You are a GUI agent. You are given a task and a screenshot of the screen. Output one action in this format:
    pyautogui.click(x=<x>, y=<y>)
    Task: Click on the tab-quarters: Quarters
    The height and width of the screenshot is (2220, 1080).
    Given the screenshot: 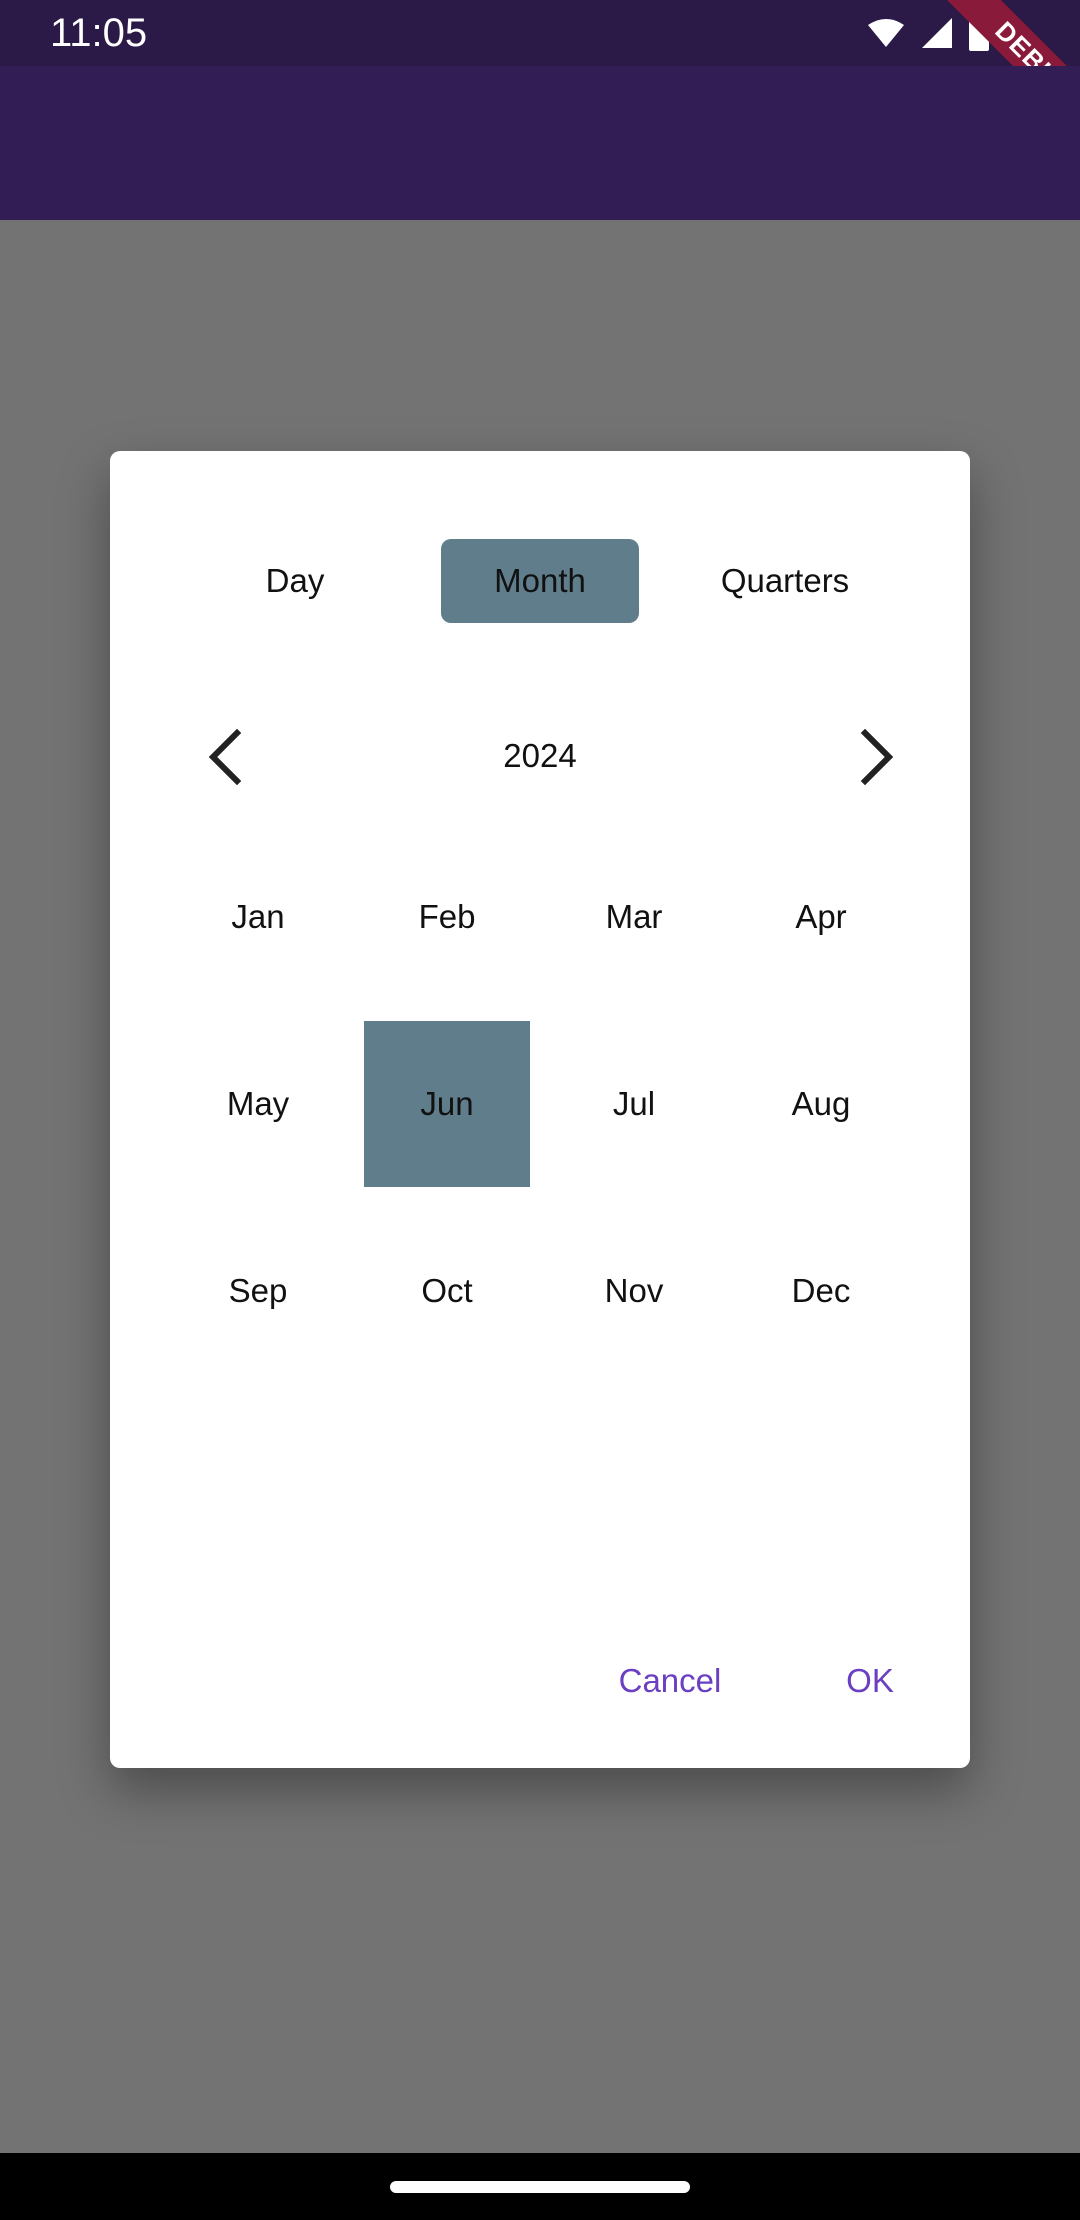 What is the action you would take?
    pyautogui.click(x=785, y=581)
    